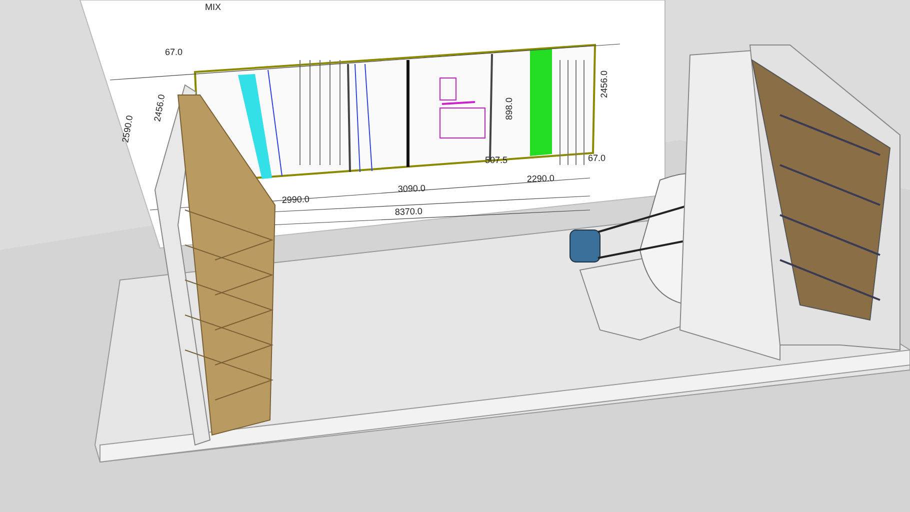  What do you see at coordinates (127, 129) in the screenshot?
I see `dimension-label: 2590.0` at bounding box center [127, 129].